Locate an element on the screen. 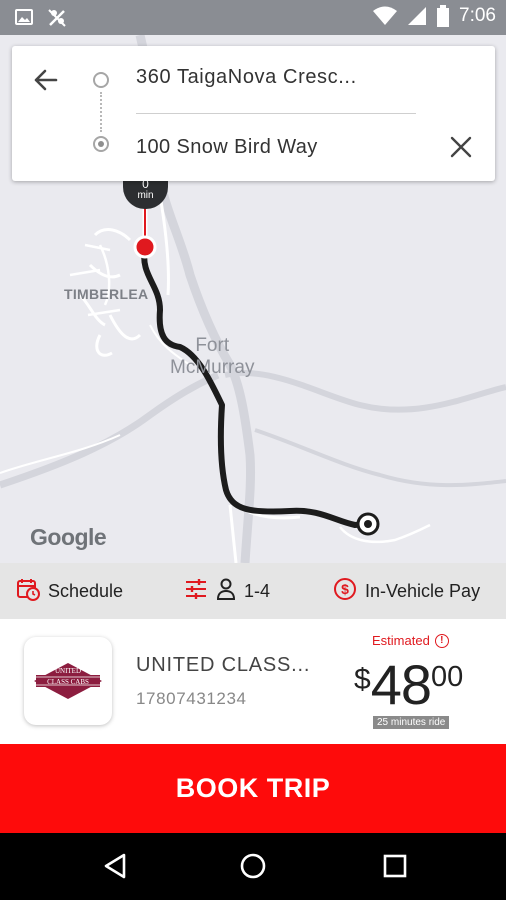  fare-price: $ 48 00 is located at coordinates (408, 685).